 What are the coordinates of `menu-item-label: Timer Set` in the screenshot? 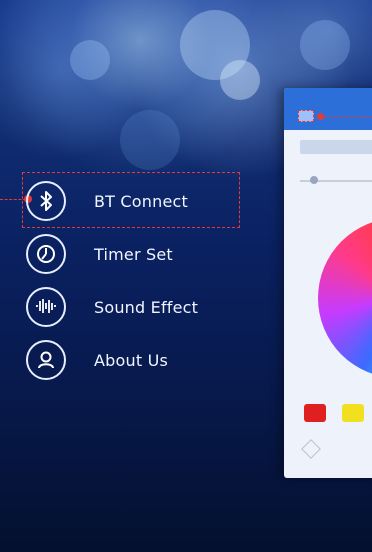 It's located at (133, 254).